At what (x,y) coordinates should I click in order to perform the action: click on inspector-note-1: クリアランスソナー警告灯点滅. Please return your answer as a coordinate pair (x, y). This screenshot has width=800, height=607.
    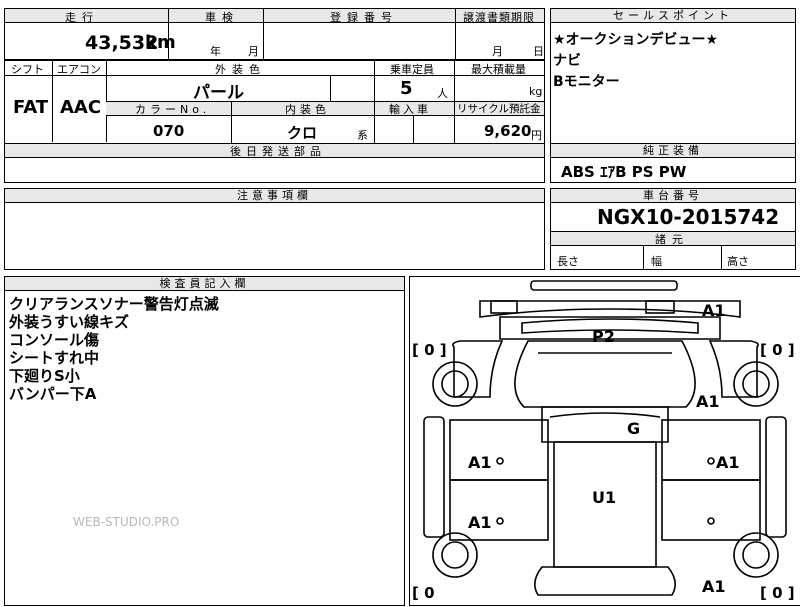
    Looking at the image, I should click on (114, 304).